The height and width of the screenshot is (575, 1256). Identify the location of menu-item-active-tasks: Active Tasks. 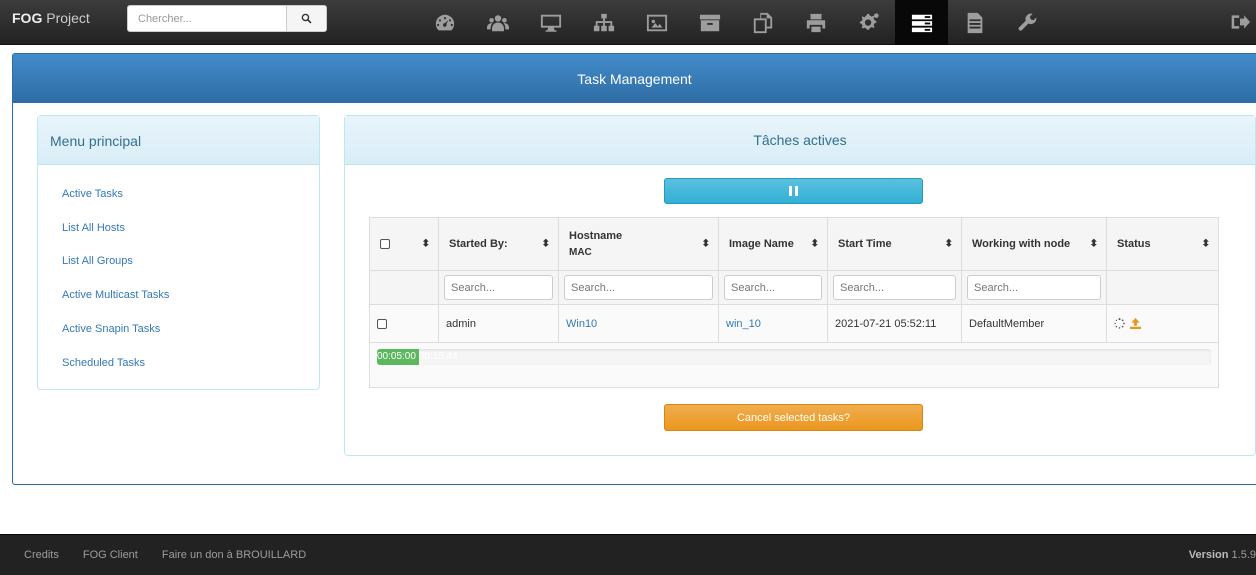
(178, 194).